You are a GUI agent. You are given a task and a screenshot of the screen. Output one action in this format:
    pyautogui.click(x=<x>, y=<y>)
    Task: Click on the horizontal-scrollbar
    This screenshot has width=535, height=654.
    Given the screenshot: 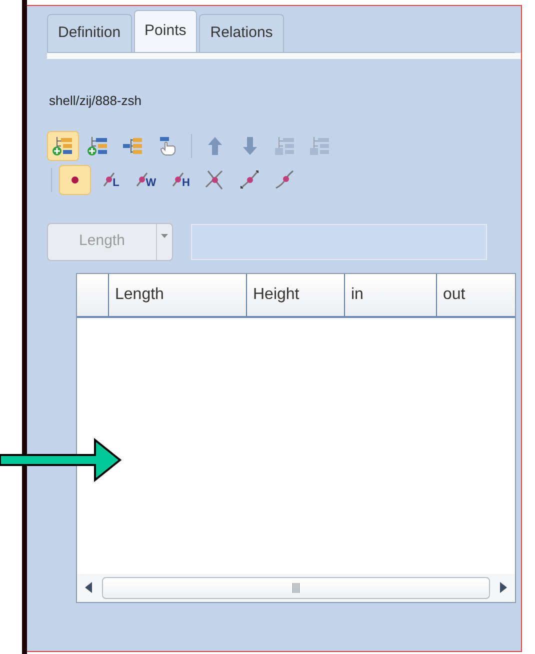 What is the action you would take?
    pyautogui.click(x=296, y=588)
    